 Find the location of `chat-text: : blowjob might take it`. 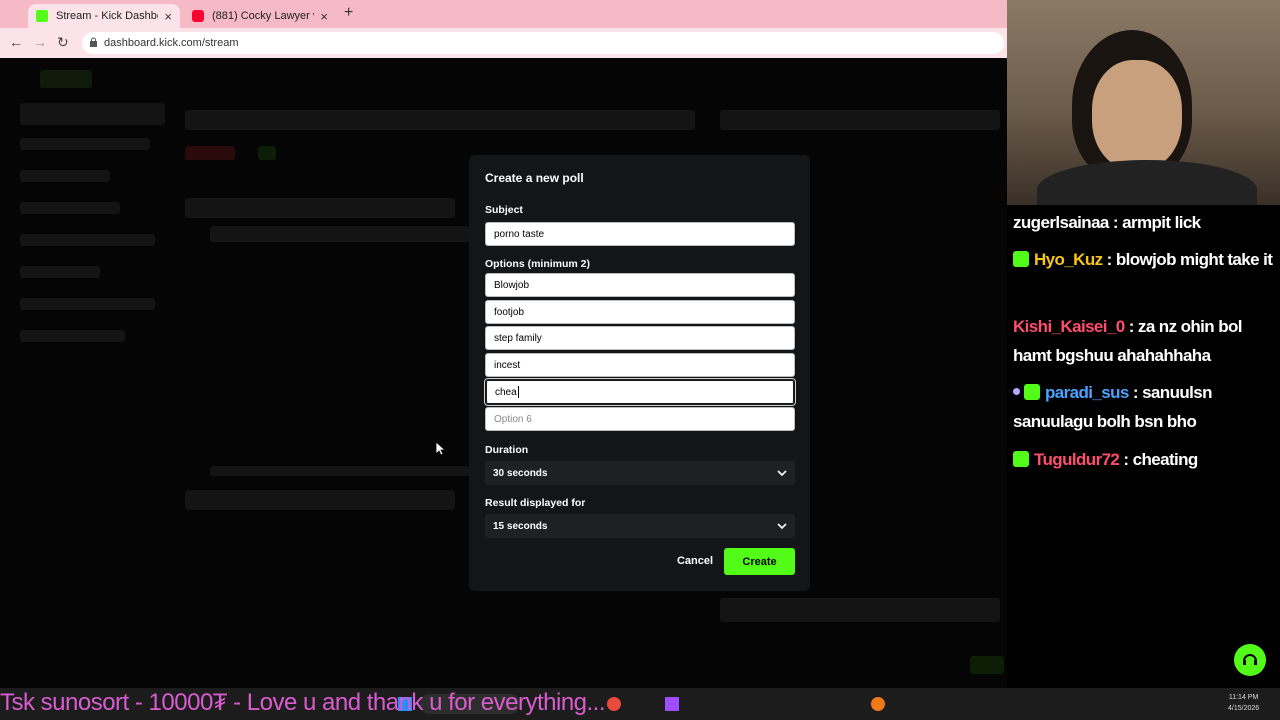

chat-text: : blowjob might take it is located at coordinates (1187, 259).